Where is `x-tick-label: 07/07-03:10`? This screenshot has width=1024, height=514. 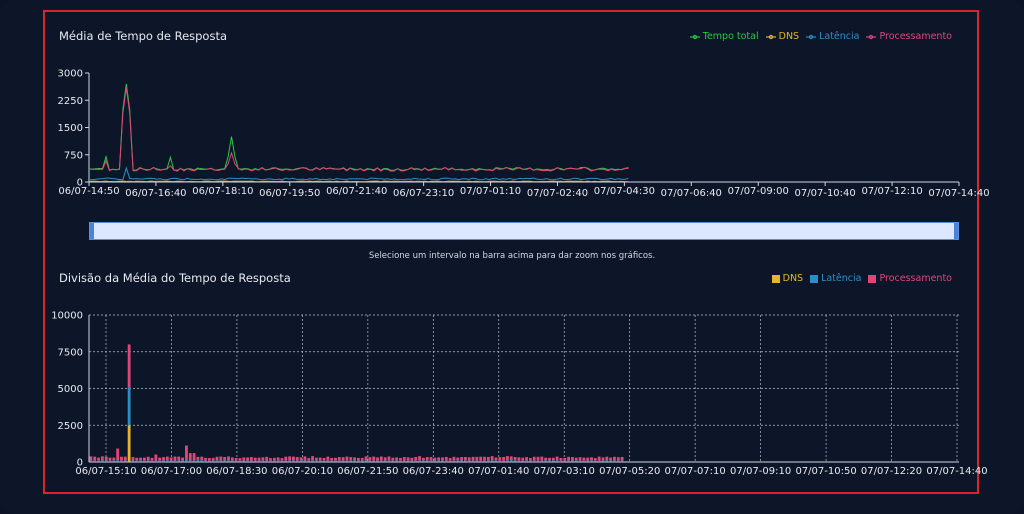 x-tick-label: 07/07-03:10 is located at coordinates (564, 471).